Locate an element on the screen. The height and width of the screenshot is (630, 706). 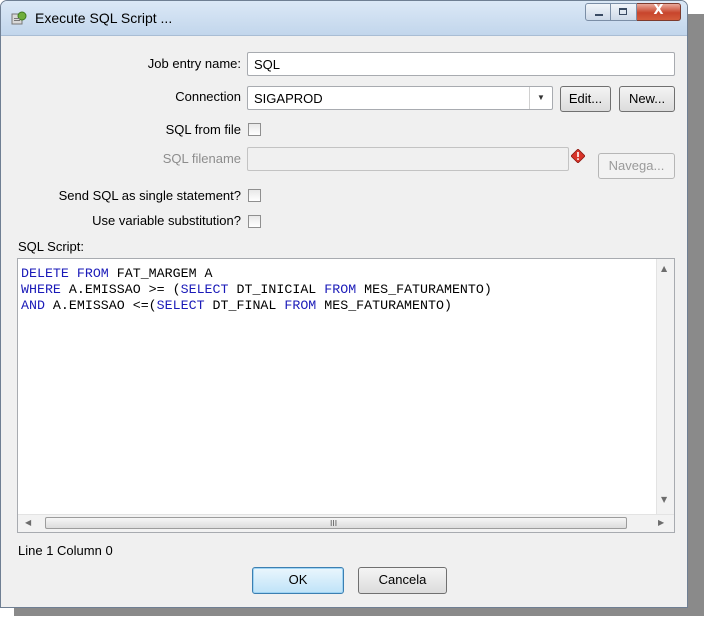
chevron-down-icon: ▼ is located at coordinates (540, 98).